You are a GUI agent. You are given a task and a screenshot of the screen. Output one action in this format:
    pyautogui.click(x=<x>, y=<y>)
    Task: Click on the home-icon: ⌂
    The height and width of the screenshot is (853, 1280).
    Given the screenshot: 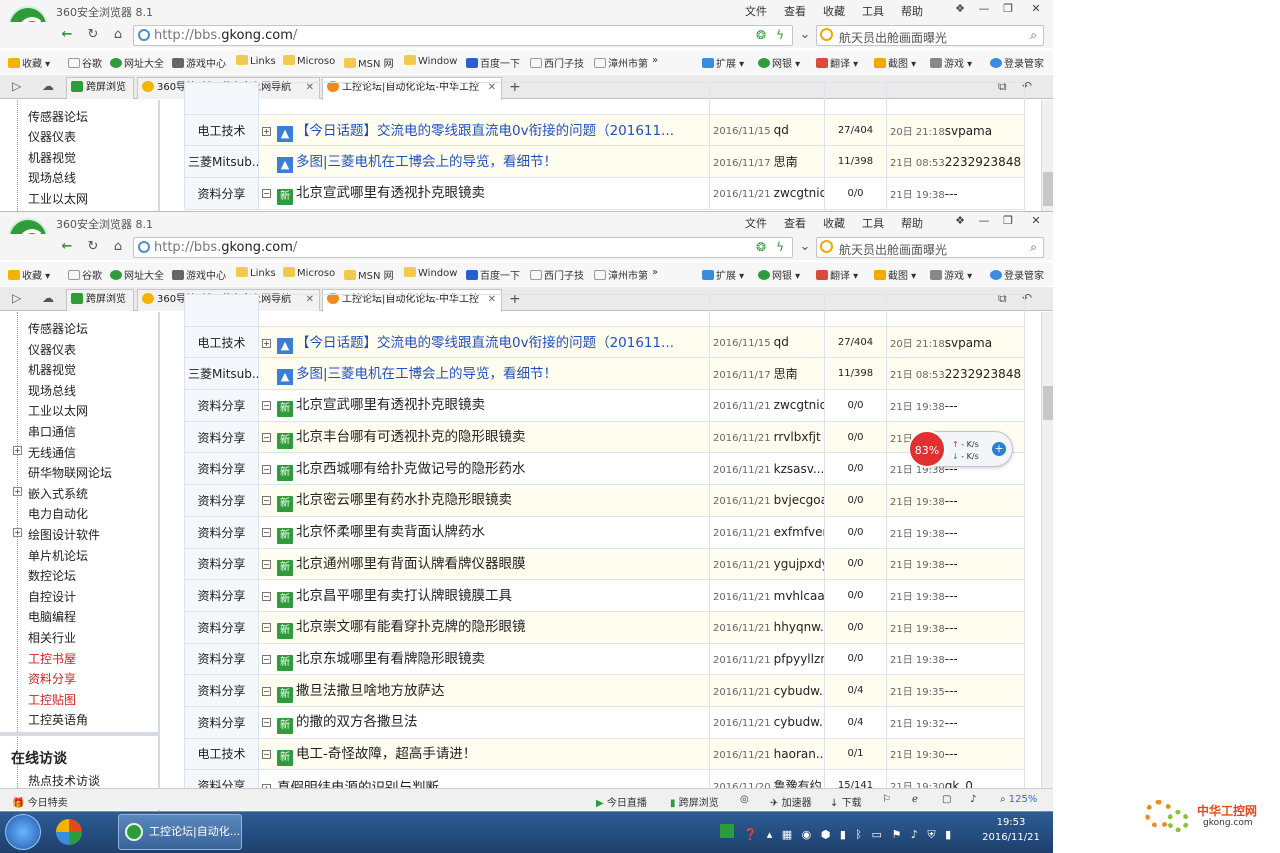 What is the action you would take?
    pyautogui.click(x=118, y=247)
    